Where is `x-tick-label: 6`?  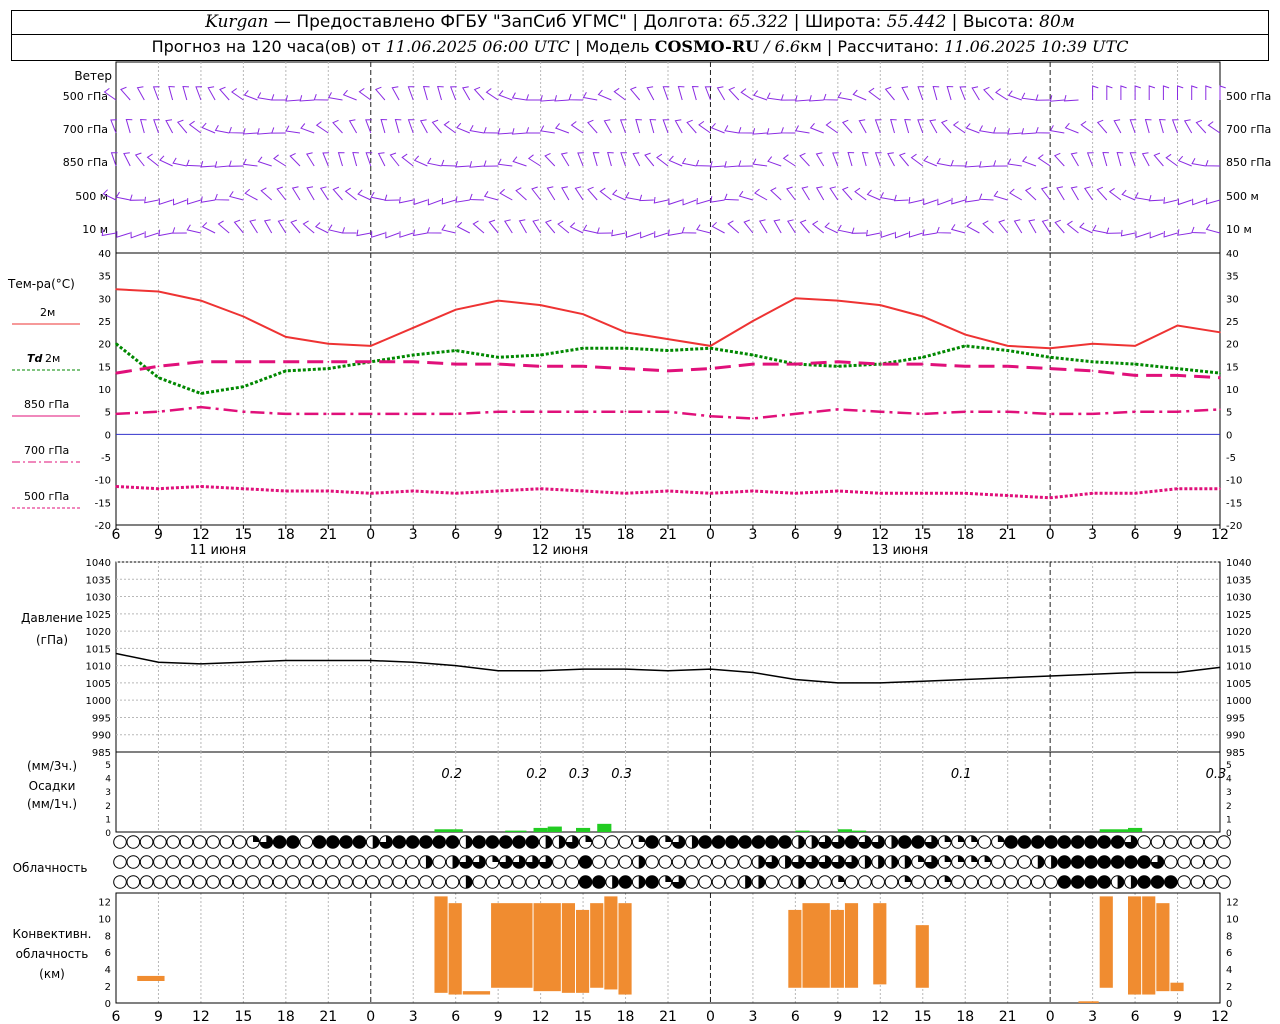 x-tick-label: 6 is located at coordinates (1135, 535).